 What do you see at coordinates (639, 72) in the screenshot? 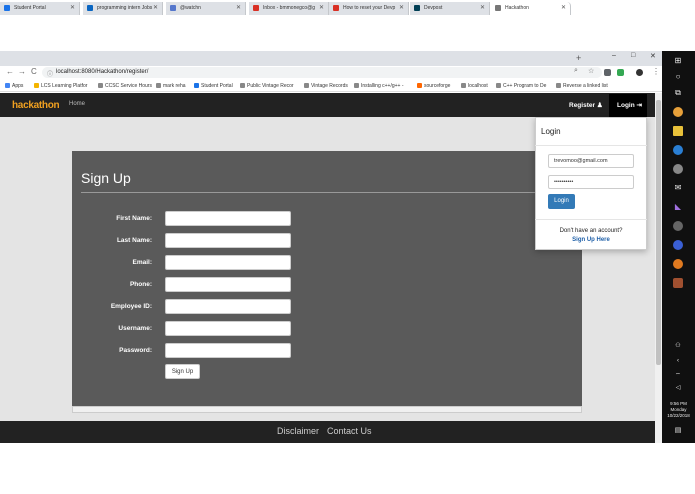
I see `profile-avatar` at bounding box center [639, 72].